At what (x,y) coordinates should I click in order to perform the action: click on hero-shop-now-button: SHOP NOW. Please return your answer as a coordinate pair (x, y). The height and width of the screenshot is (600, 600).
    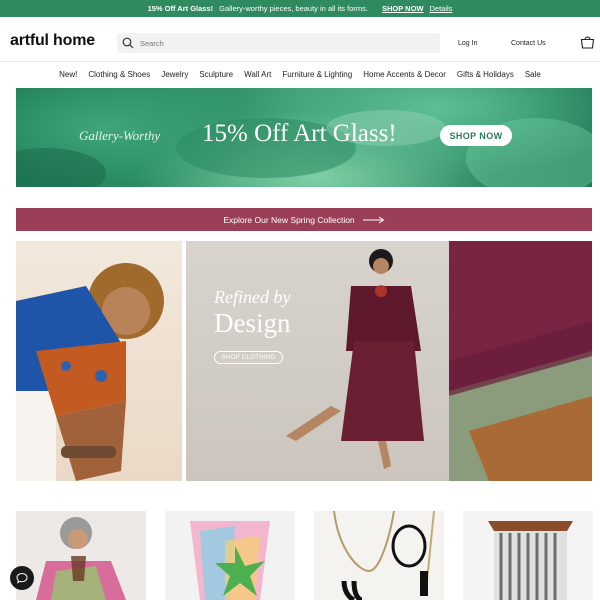
    Looking at the image, I should click on (476, 135).